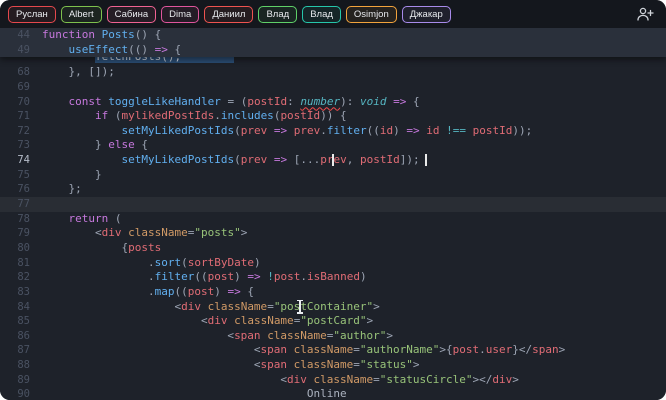  I want to click on user-badge: Руслан, so click(32, 14).